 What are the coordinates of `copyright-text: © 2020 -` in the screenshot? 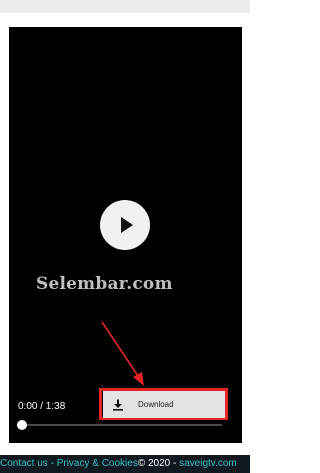 It's located at (158, 463).